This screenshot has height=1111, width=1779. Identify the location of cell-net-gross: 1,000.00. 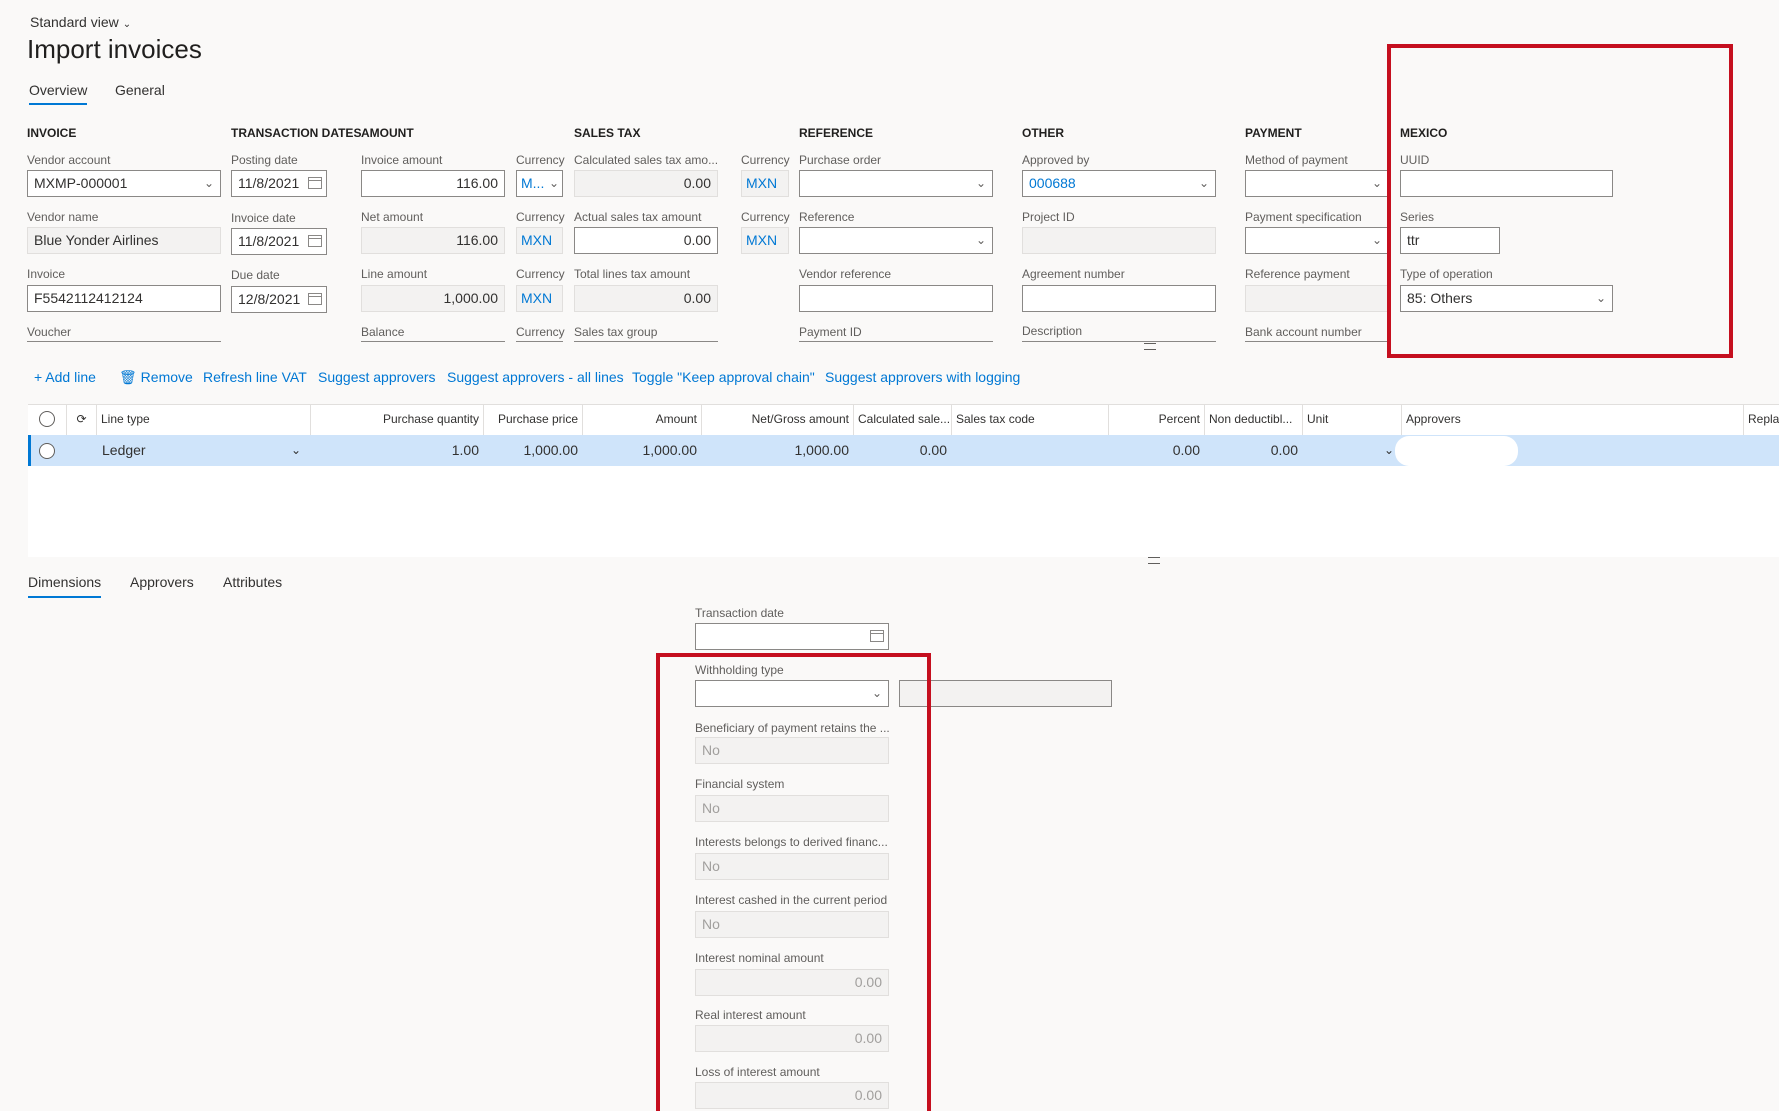
(778, 450).